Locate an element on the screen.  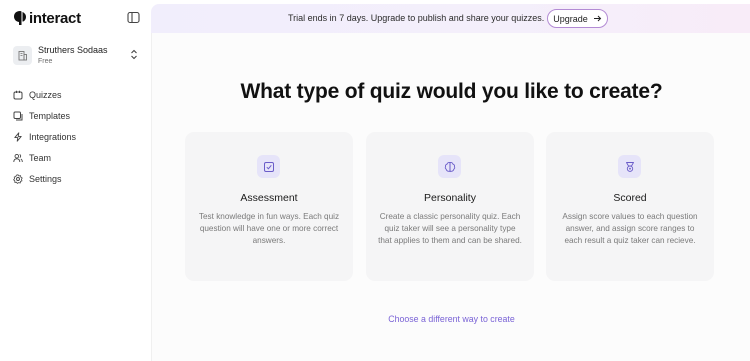
logo: interact is located at coordinates (47, 18).